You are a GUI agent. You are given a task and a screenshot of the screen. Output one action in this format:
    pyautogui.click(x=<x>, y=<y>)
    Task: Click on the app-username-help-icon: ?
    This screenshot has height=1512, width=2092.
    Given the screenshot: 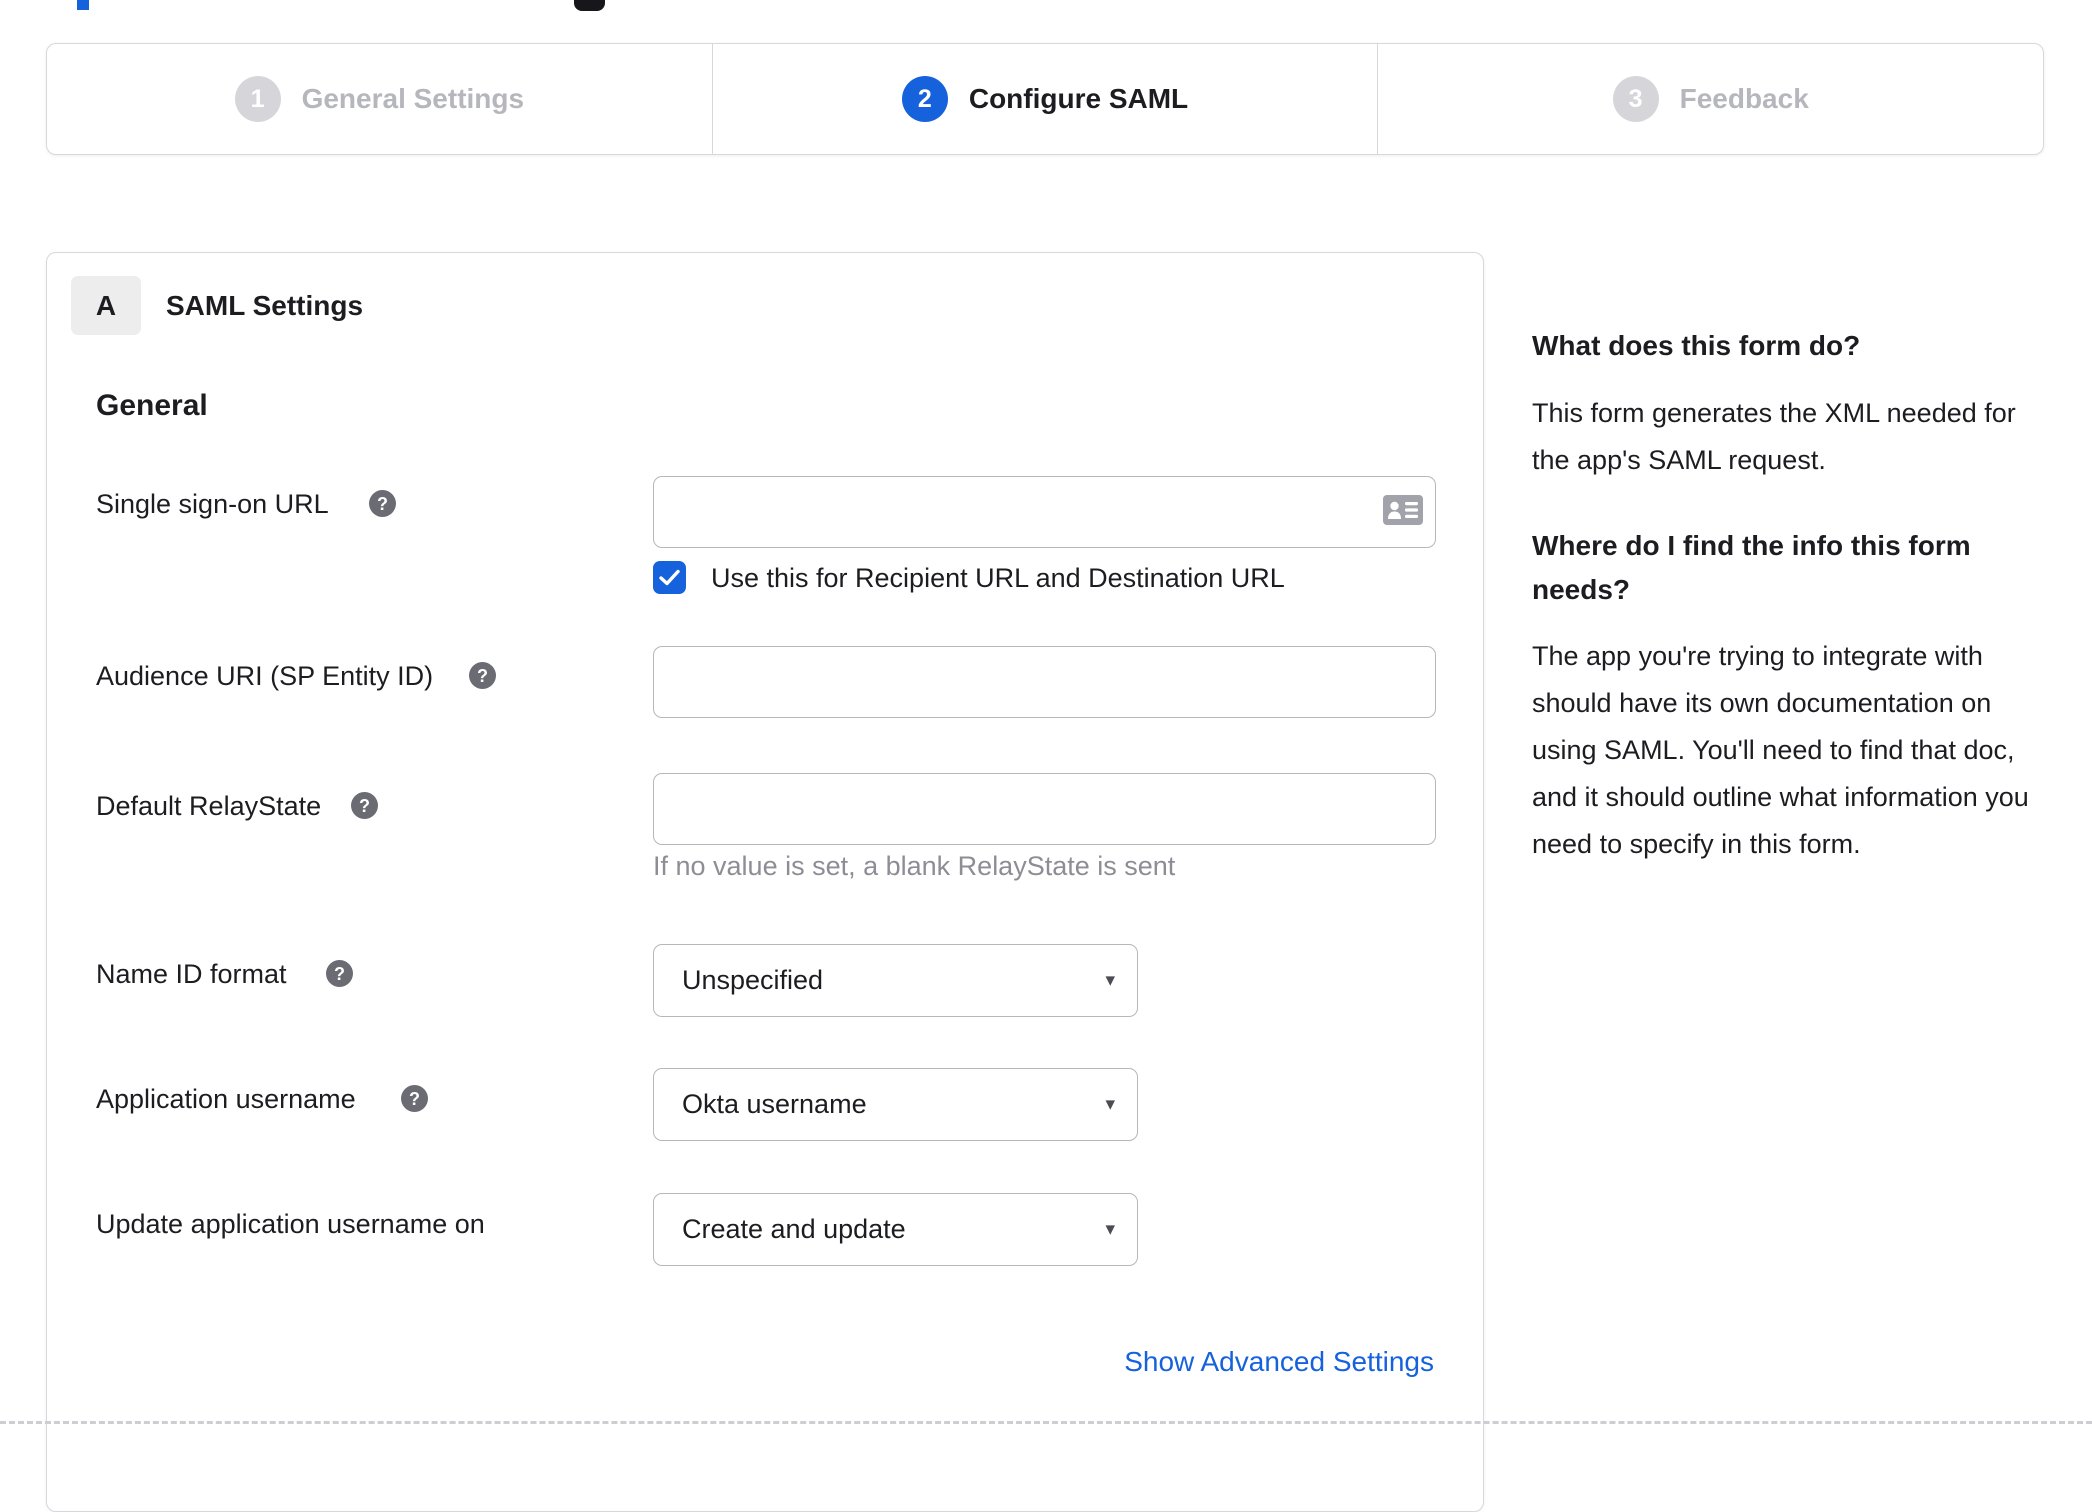 What is the action you would take?
    pyautogui.click(x=414, y=1098)
    